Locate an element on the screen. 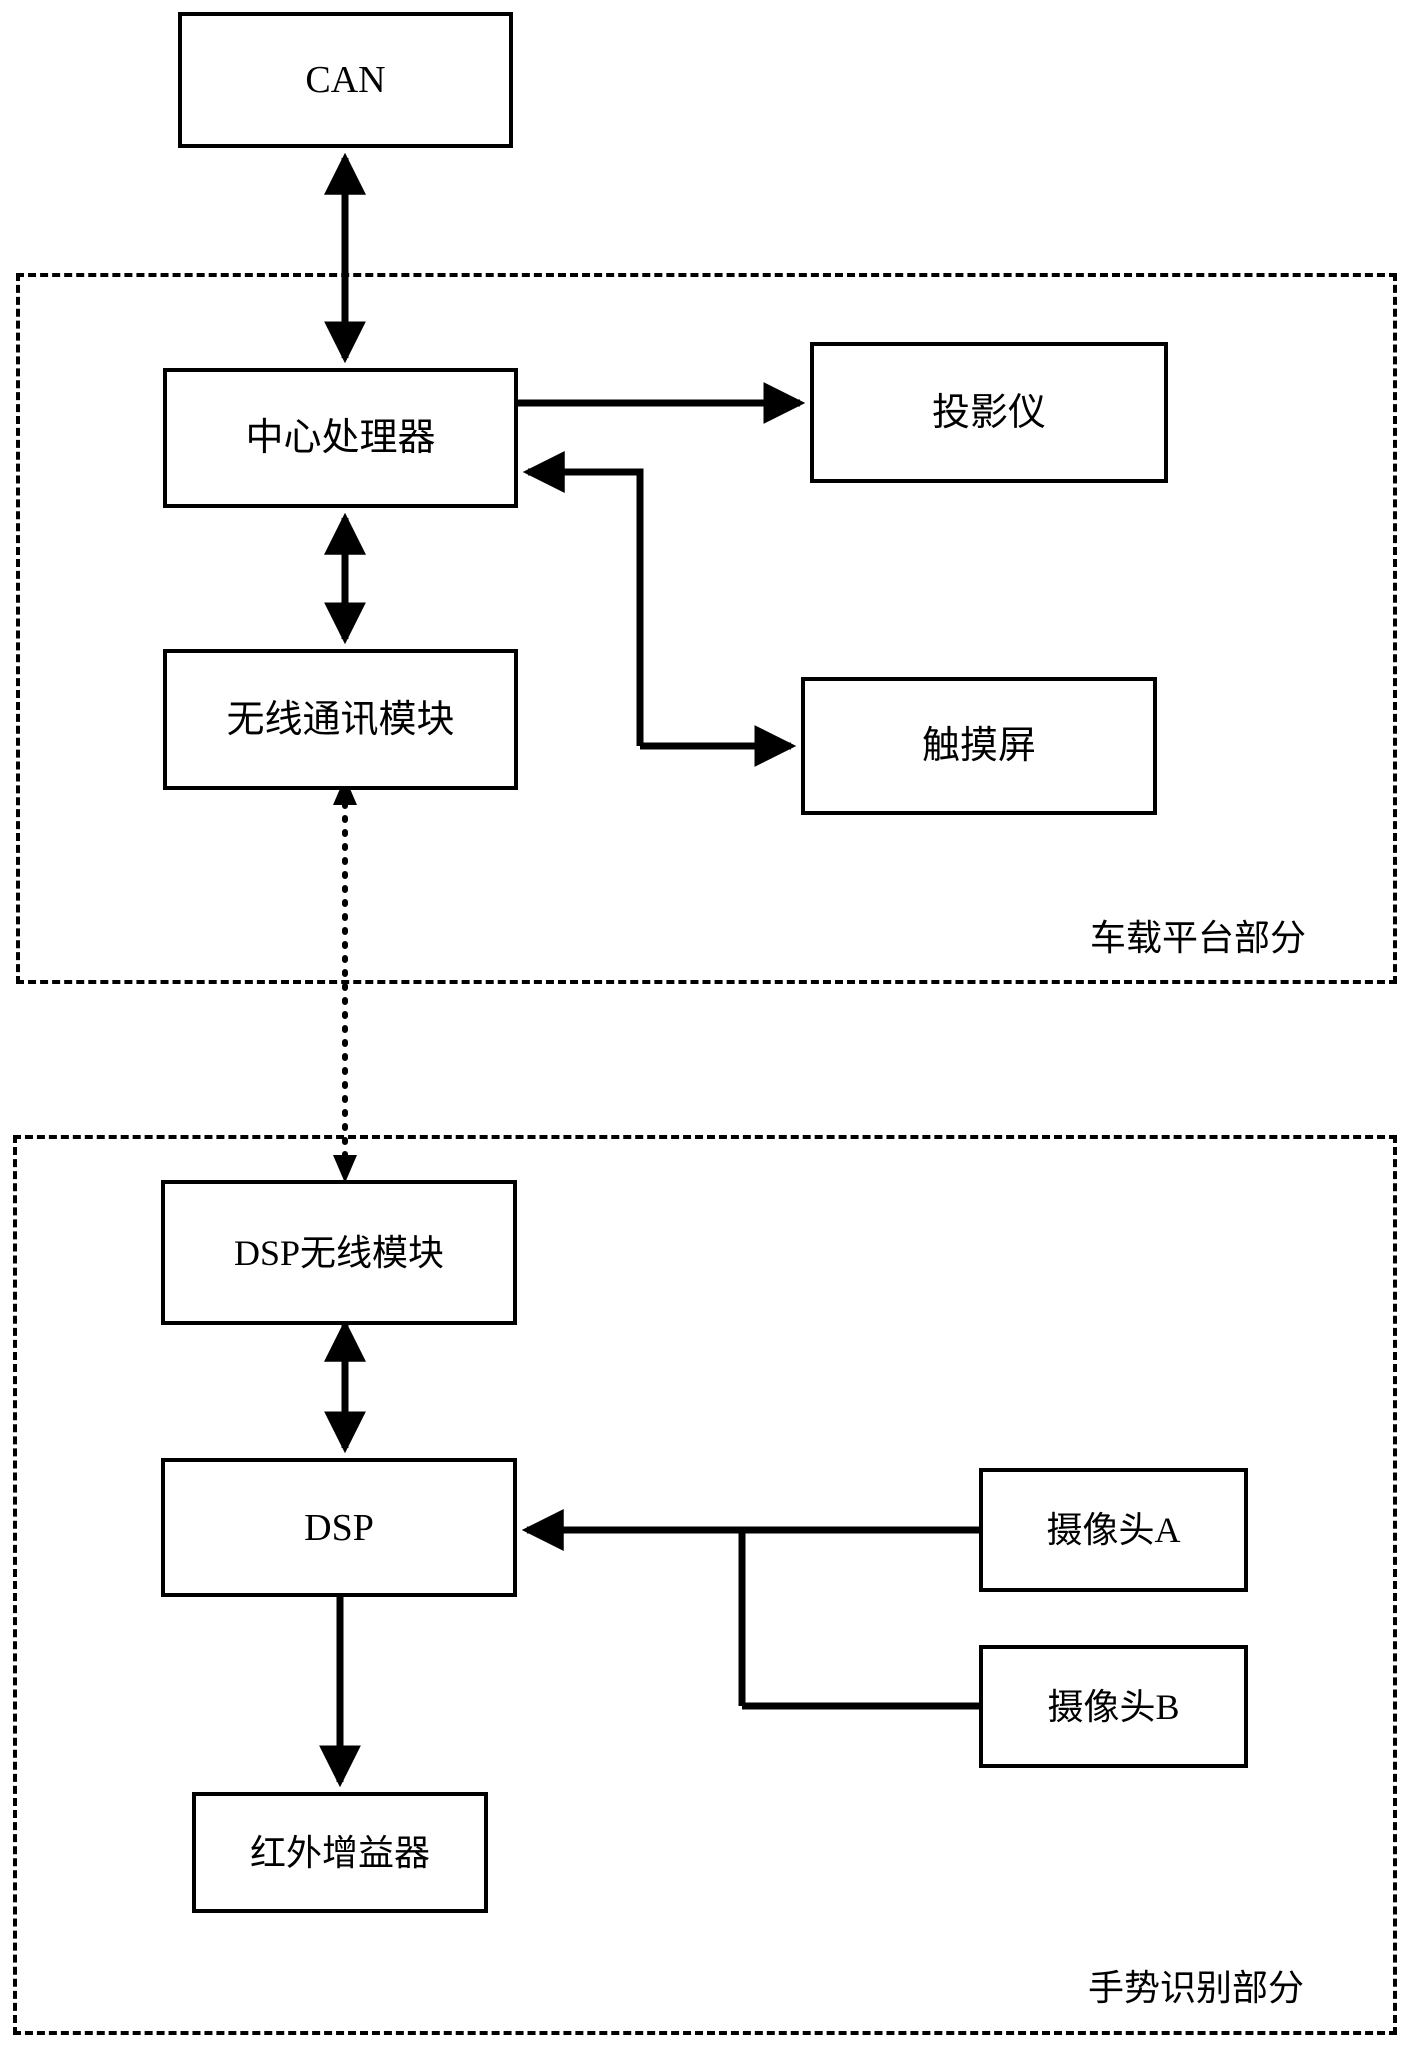 The image size is (1421, 2060). node-projector-label: 投影仪 is located at coordinates (988, 412).